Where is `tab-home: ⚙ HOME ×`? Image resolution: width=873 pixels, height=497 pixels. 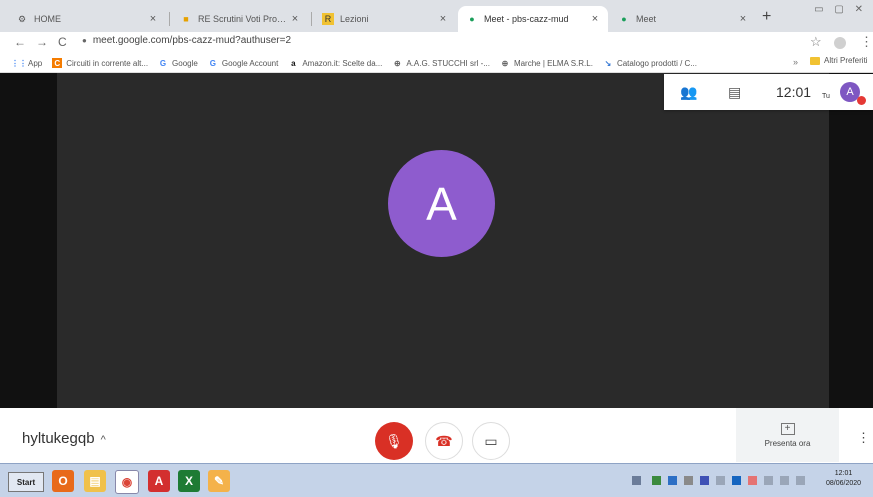
tab-home: ⚙ HOME × is located at coordinates (87, 19).